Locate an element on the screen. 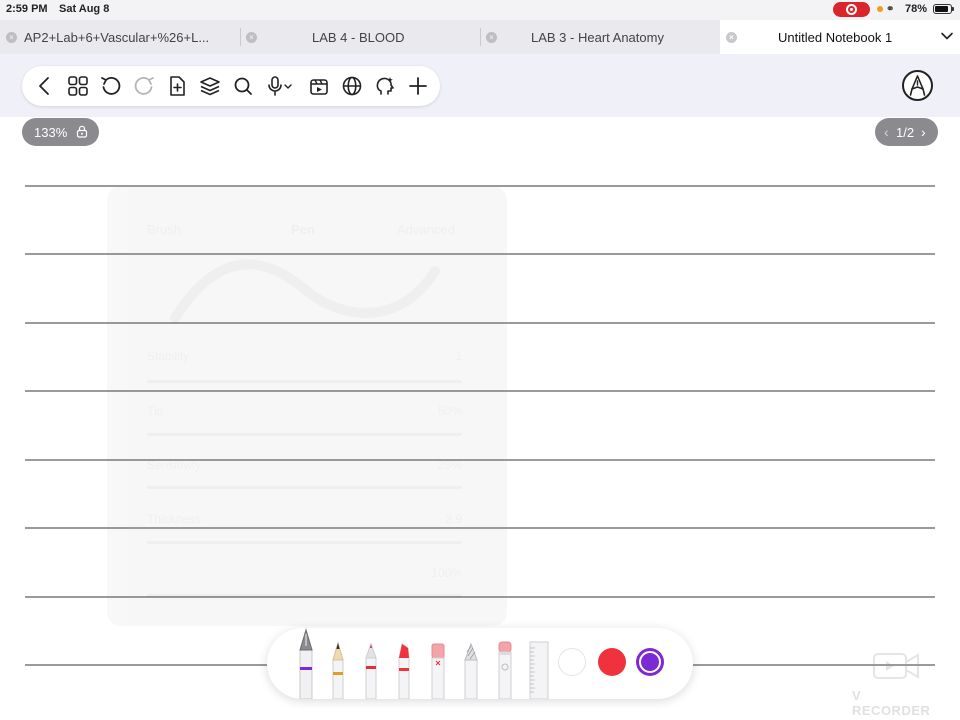  add-icon is located at coordinates (418, 86).